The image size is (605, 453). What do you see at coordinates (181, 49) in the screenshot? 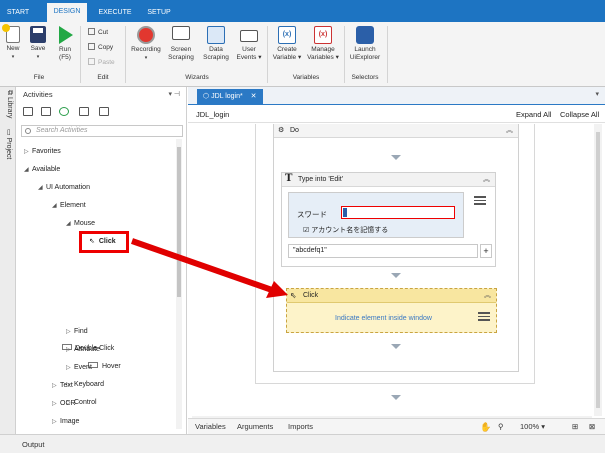
I see `screen-scraping-label-1: Screen` at bounding box center [181, 49].